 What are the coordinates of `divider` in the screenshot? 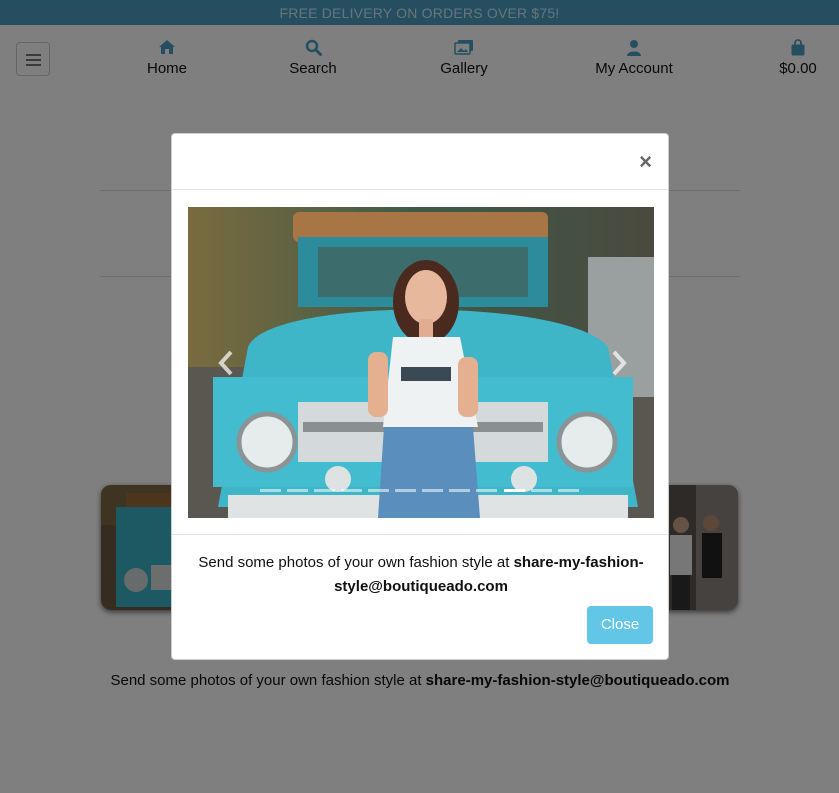 It's located at (420, 534).